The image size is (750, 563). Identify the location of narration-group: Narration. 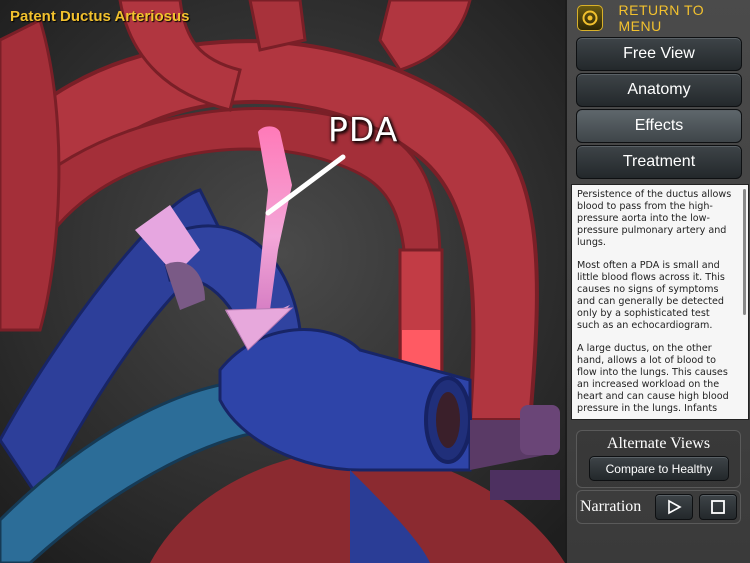
(658, 507).